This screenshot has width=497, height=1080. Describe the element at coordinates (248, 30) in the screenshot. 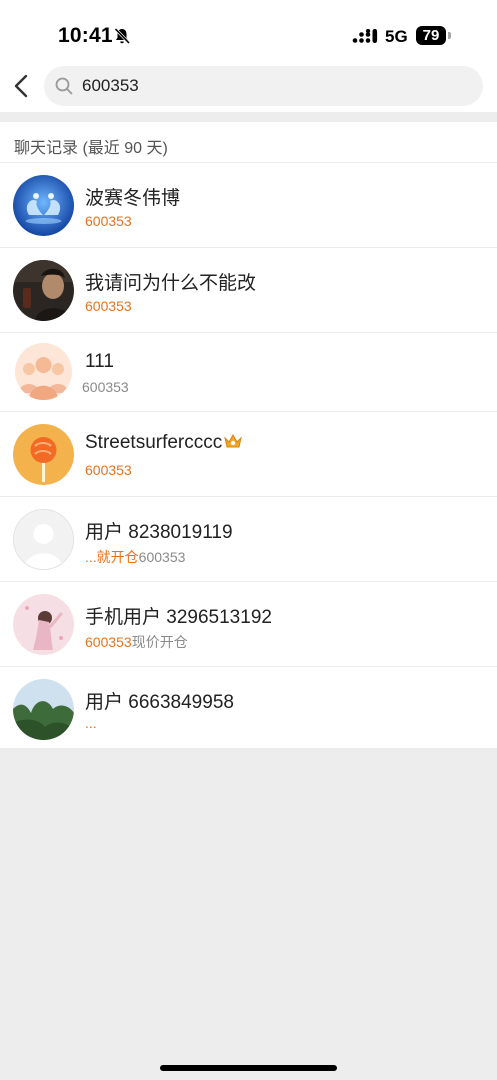

I see `status-bar: 10:41 5G 79` at that location.